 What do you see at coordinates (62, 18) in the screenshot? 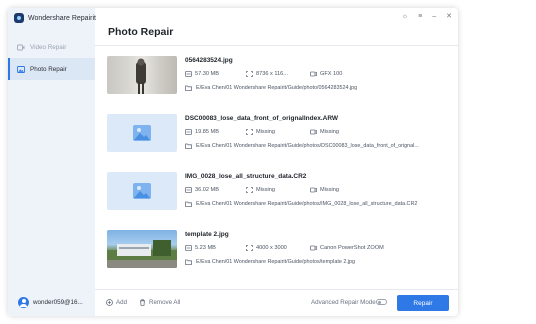
I see `app-name: Wondershare Repairit` at bounding box center [62, 18].